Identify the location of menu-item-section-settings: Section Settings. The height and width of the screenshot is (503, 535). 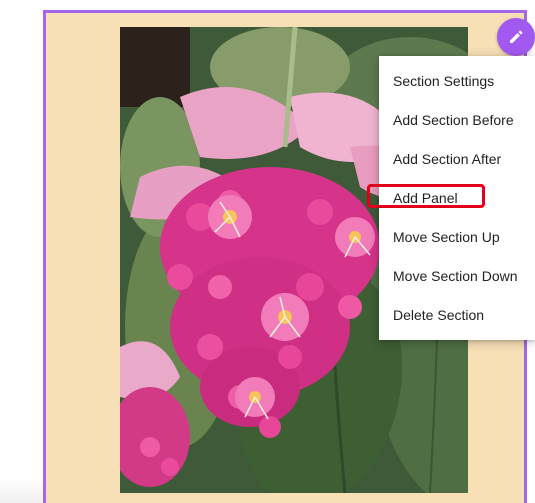
(457, 81).